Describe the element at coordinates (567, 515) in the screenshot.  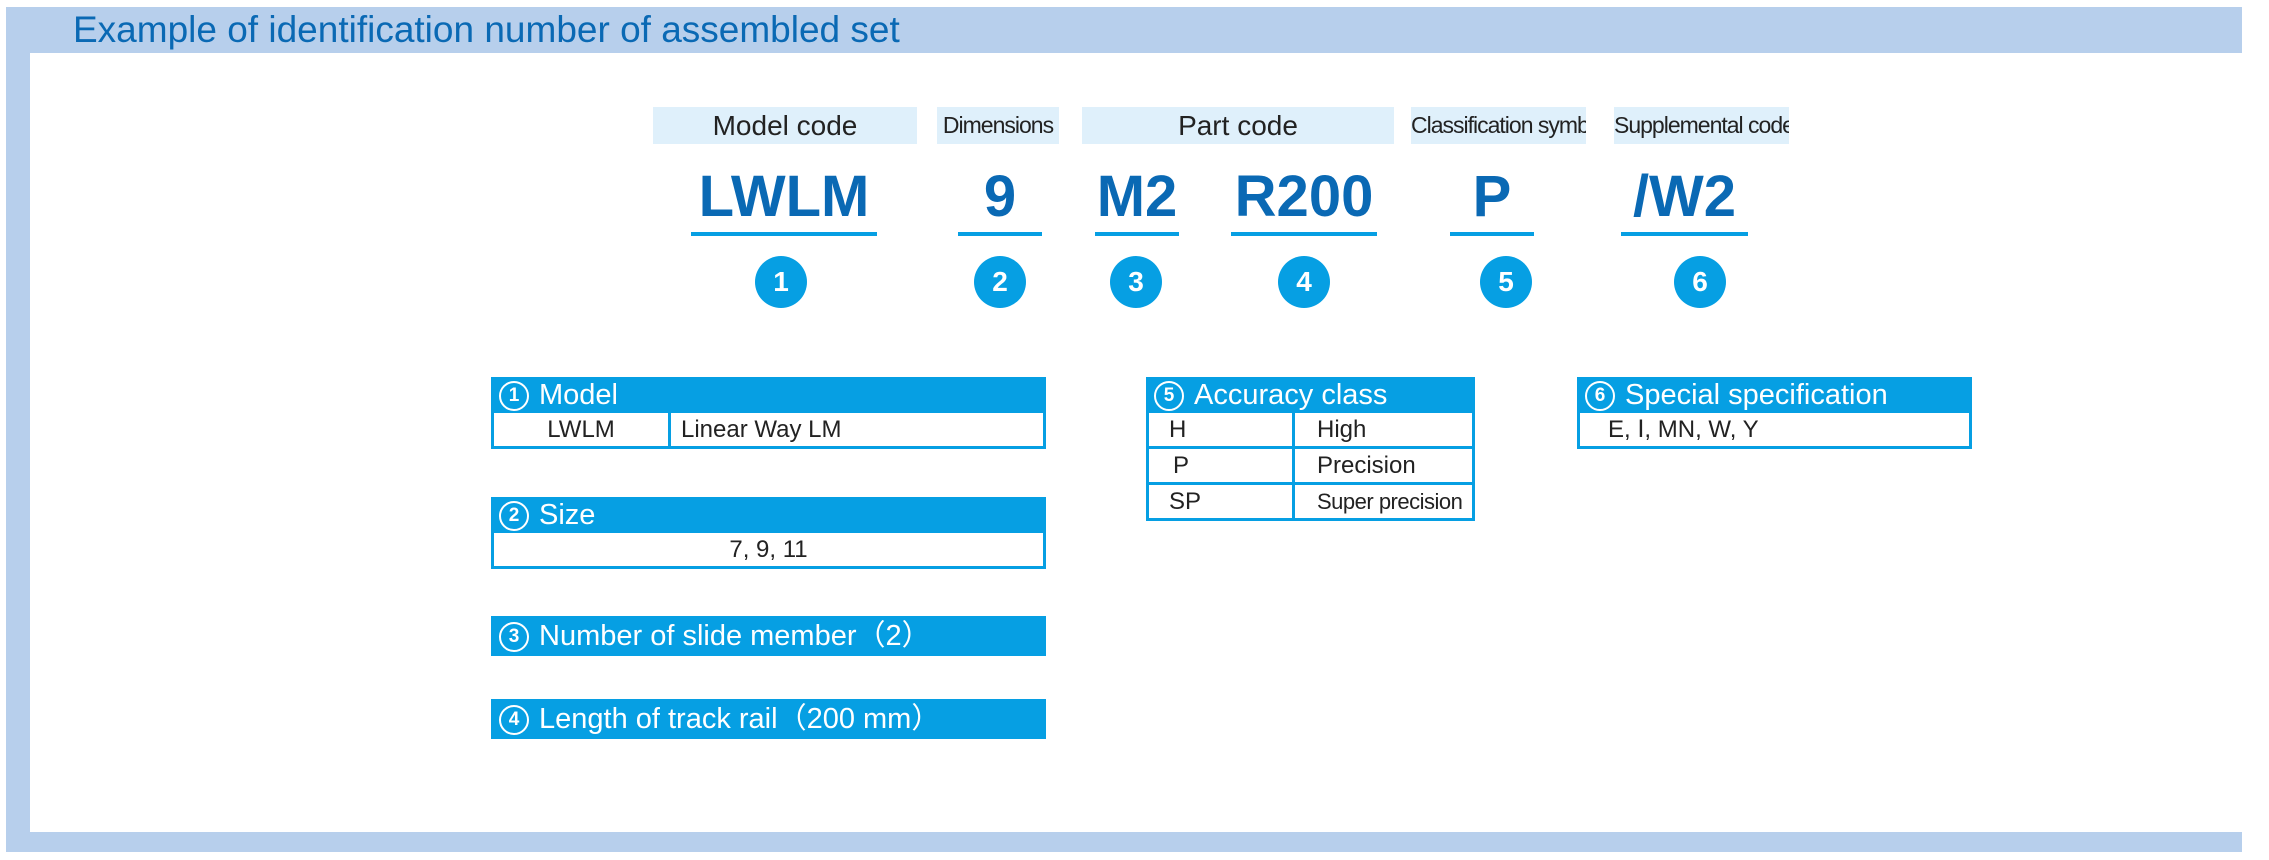
I see `size-table-title: Size` at that location.